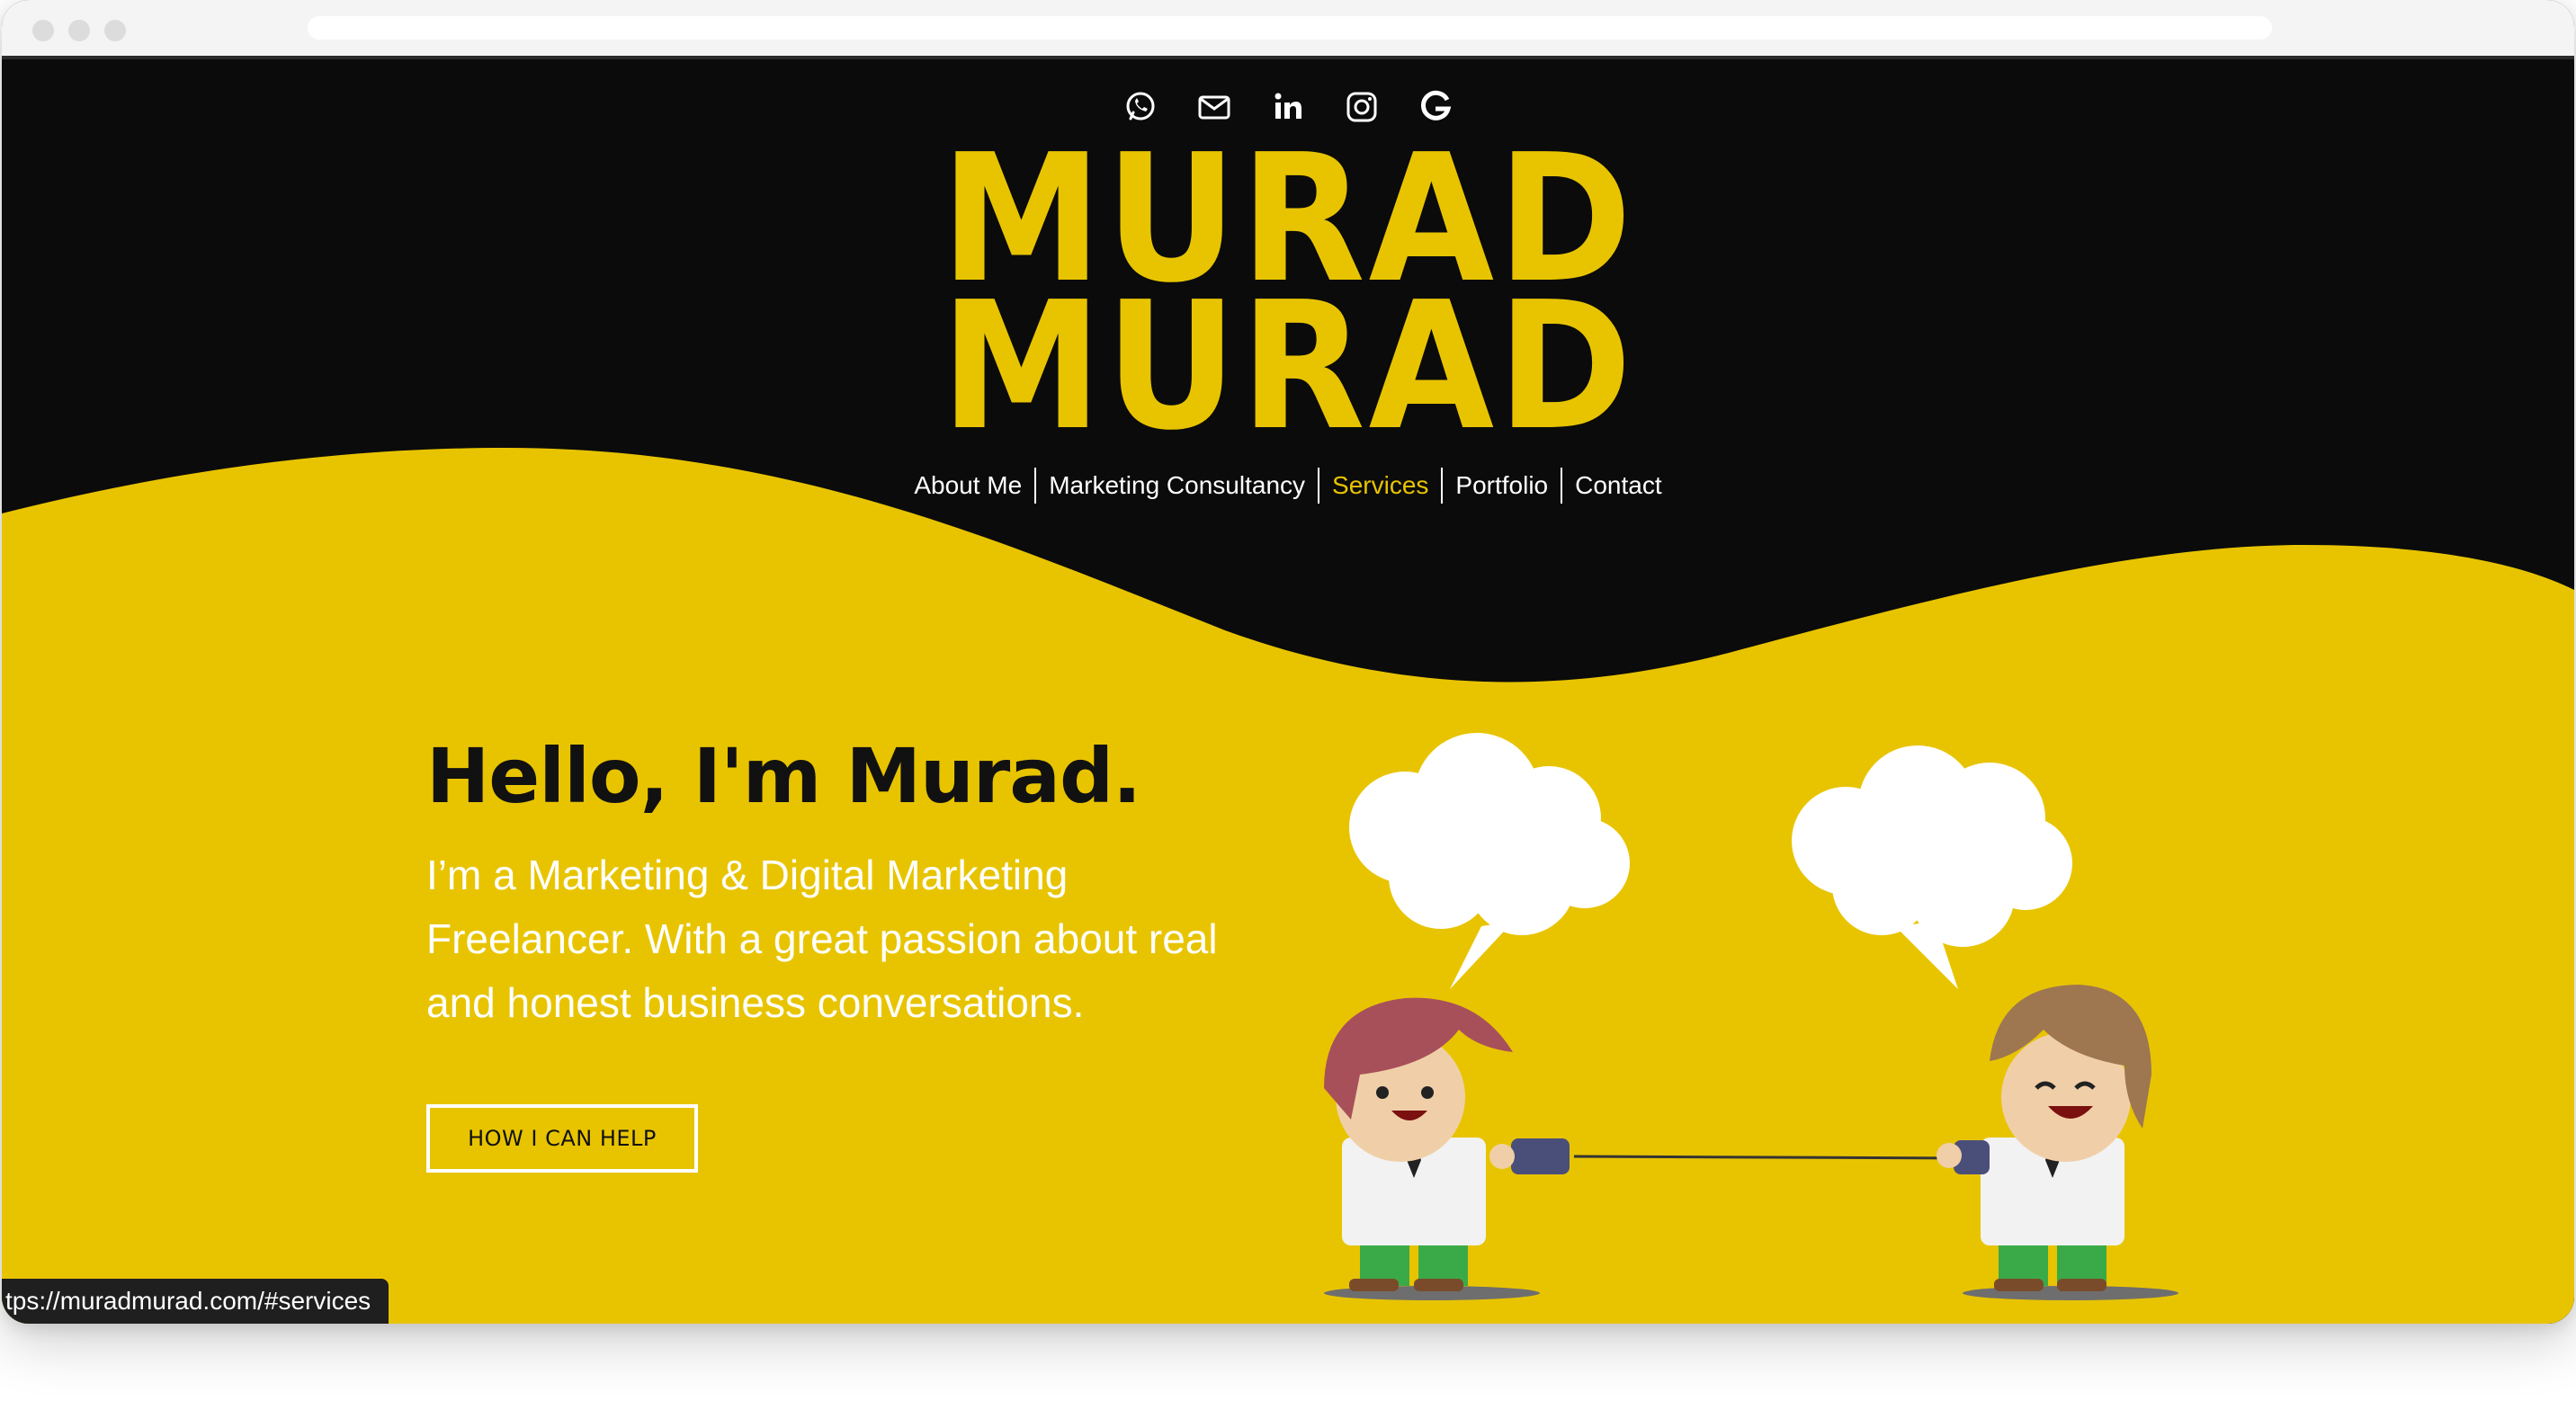  Describe the element at coordinates (1288, 367) in the screenshot. I see `logo-line-2: MURAD` at that location.